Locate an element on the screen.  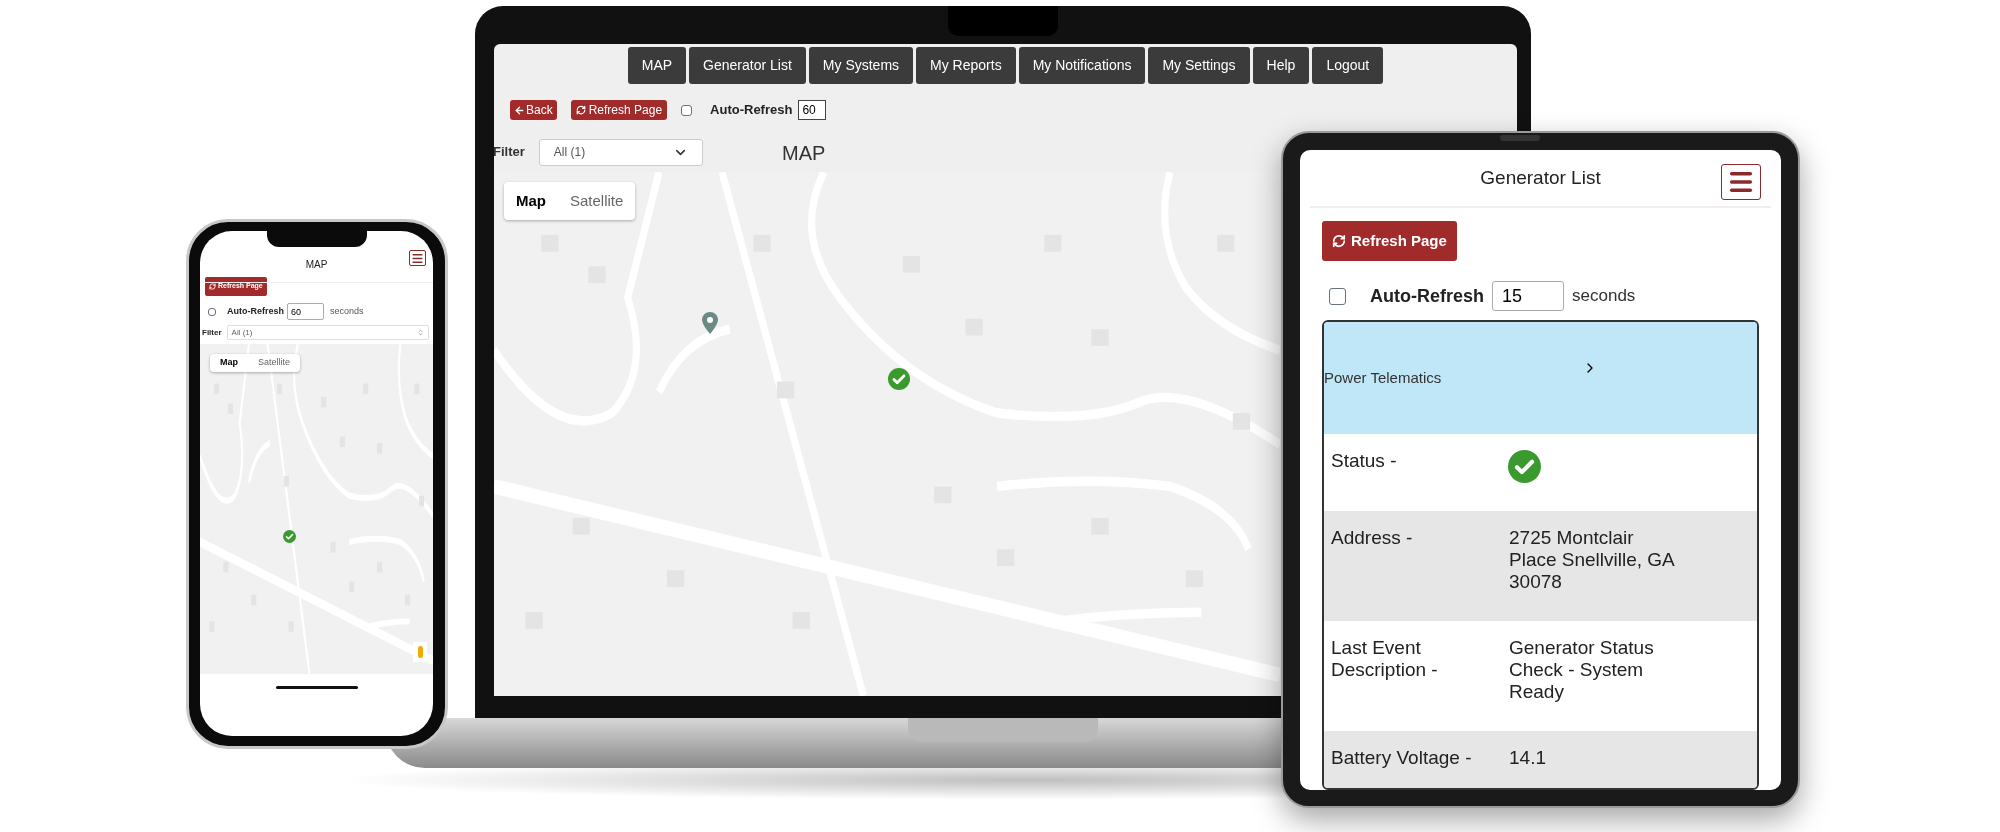
nav-tab: Logout is located at coordinates (1348, 65).